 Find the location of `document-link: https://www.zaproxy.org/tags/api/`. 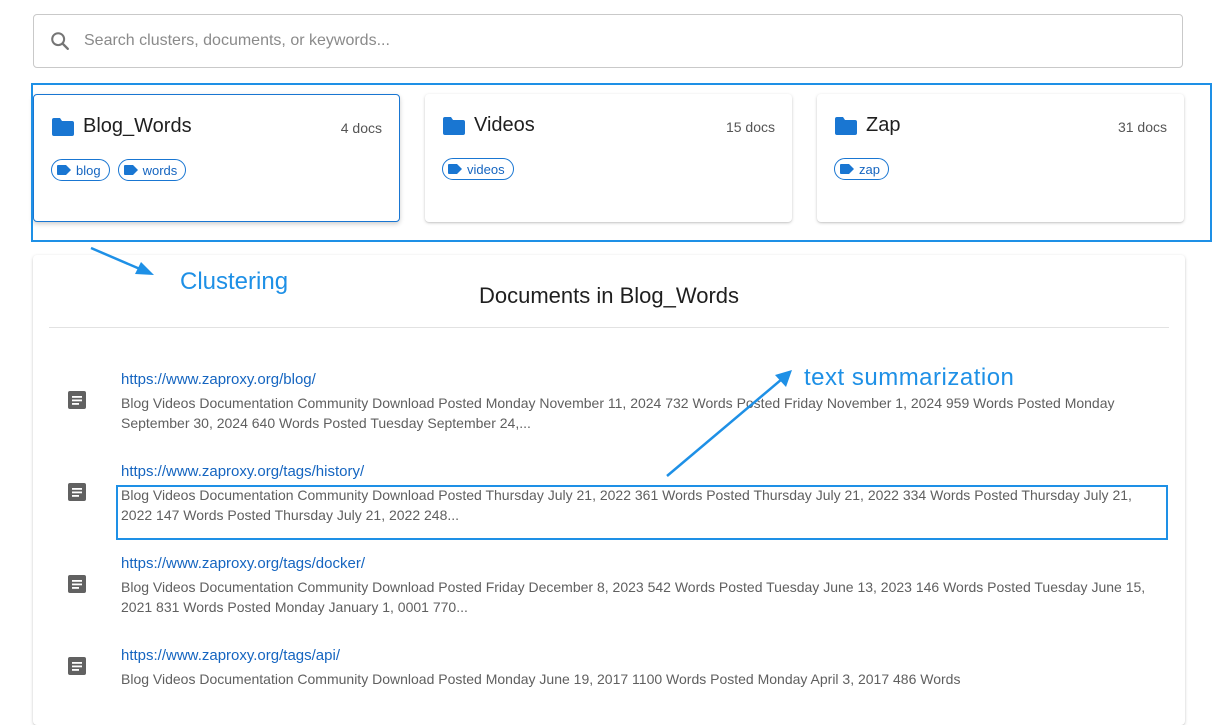

document-link: https://www.zaproxy.org/tags/api/ is located at coordinates (230, 655).